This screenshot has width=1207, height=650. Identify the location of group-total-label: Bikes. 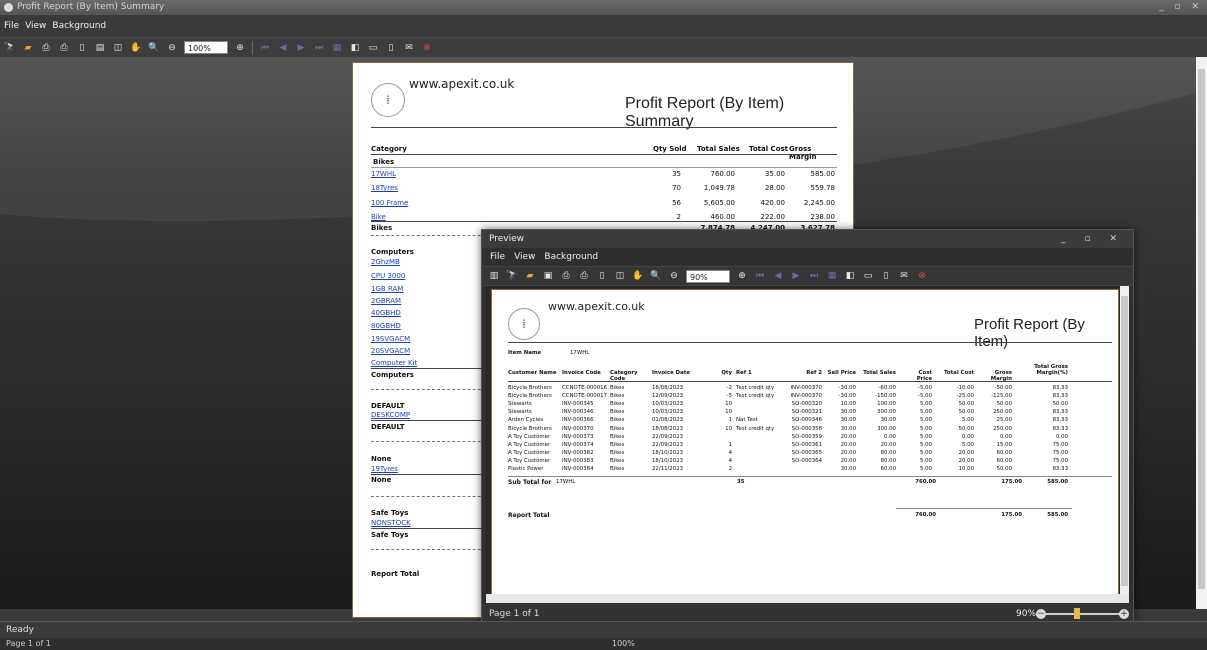
(382, 228).